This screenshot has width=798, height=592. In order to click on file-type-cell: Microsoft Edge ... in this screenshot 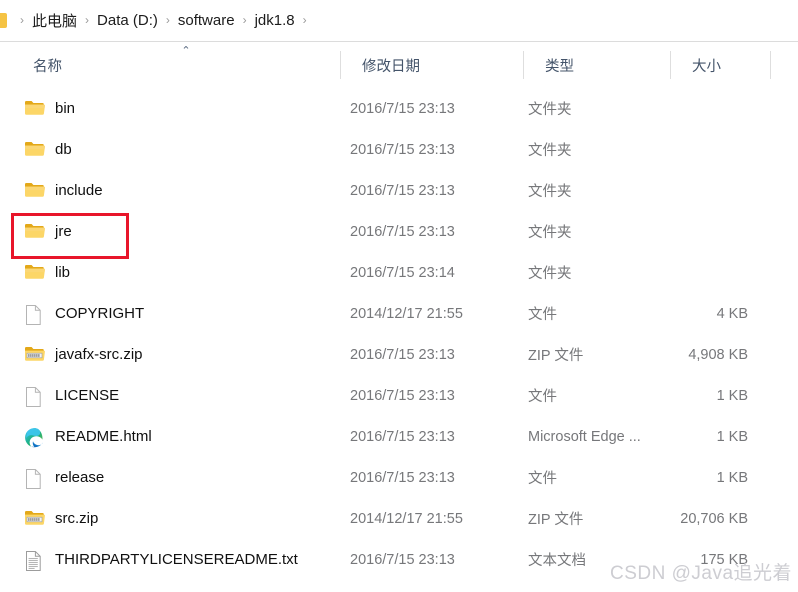, I will do `click(584, 436)`.